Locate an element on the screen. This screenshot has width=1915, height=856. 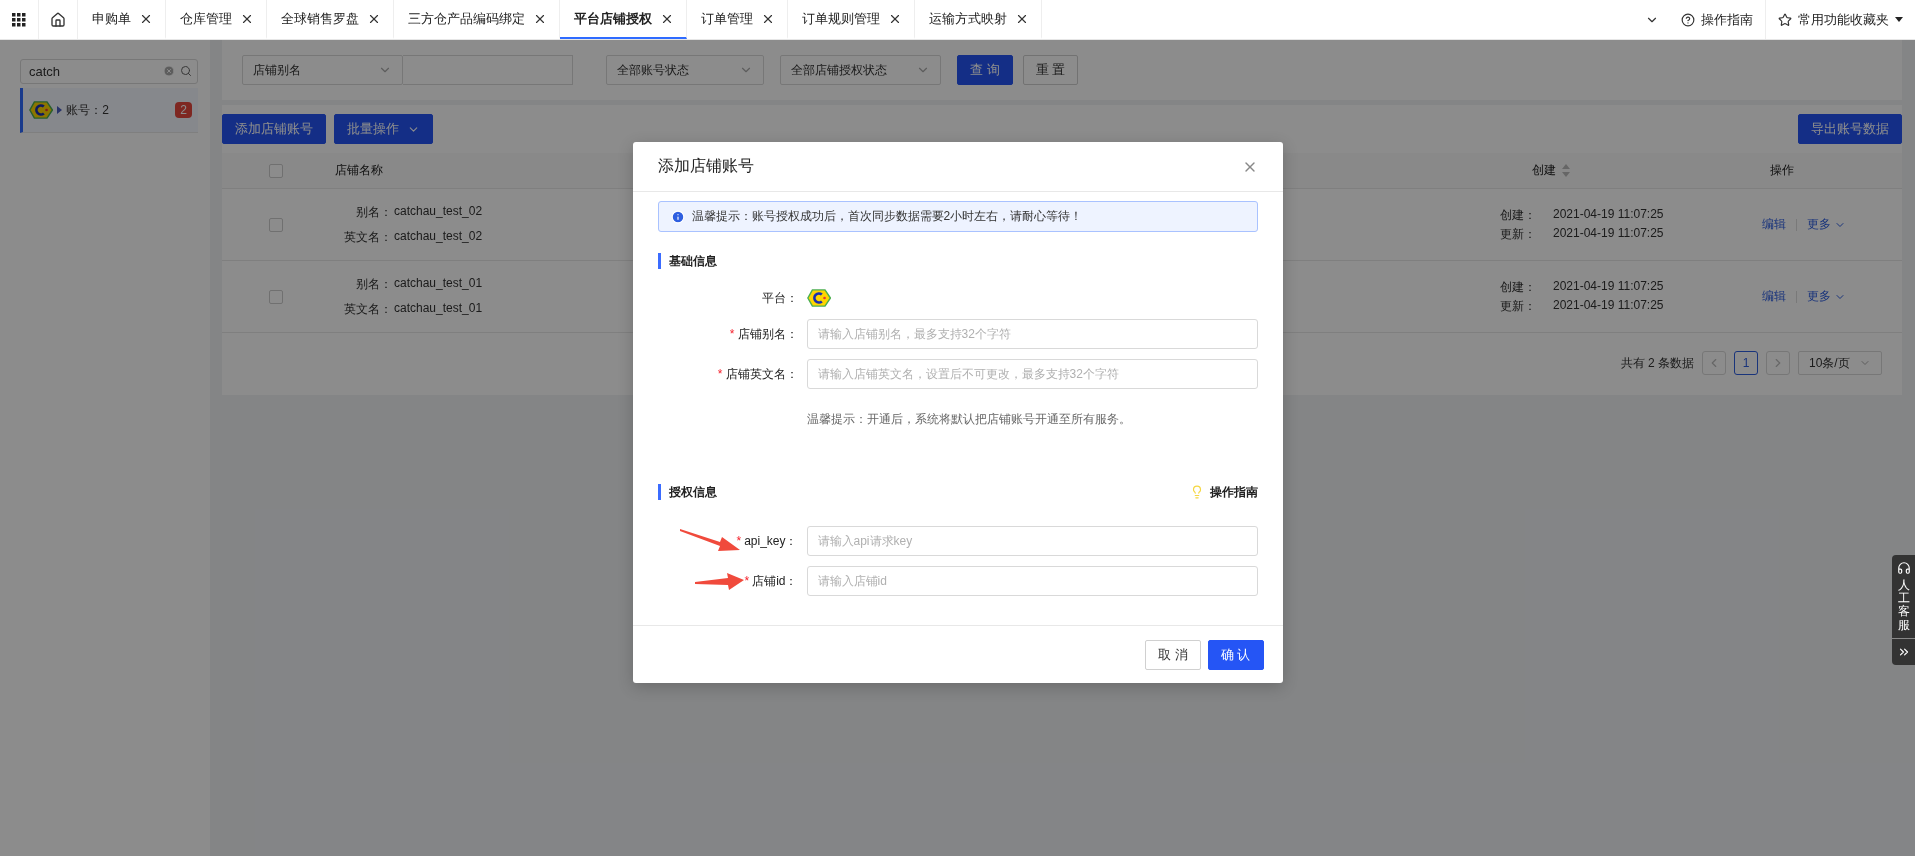
field-label-text: 店铺别名： is located at coordinates (767, 334).